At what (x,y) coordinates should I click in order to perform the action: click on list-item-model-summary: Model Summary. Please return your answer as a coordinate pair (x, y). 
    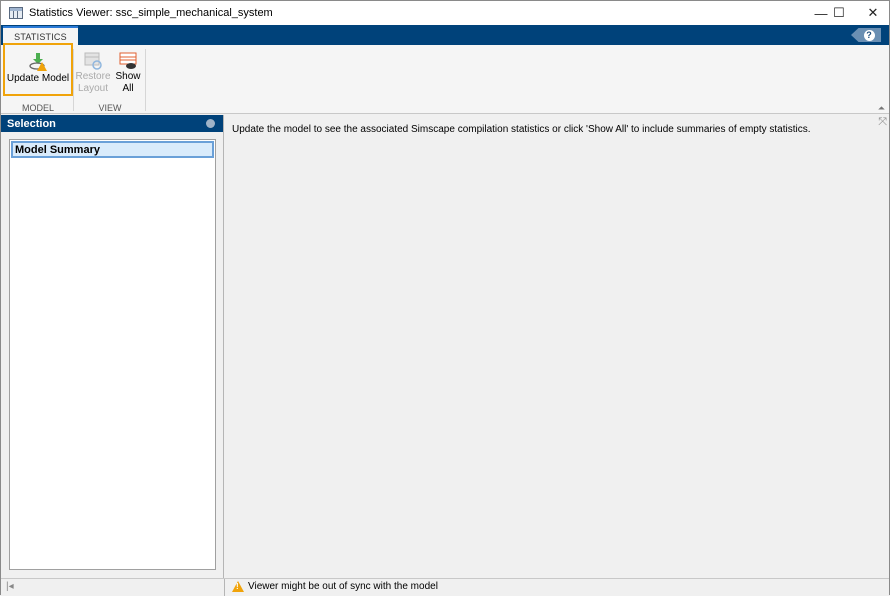
    Looking at the image, I should click on (112, 149).